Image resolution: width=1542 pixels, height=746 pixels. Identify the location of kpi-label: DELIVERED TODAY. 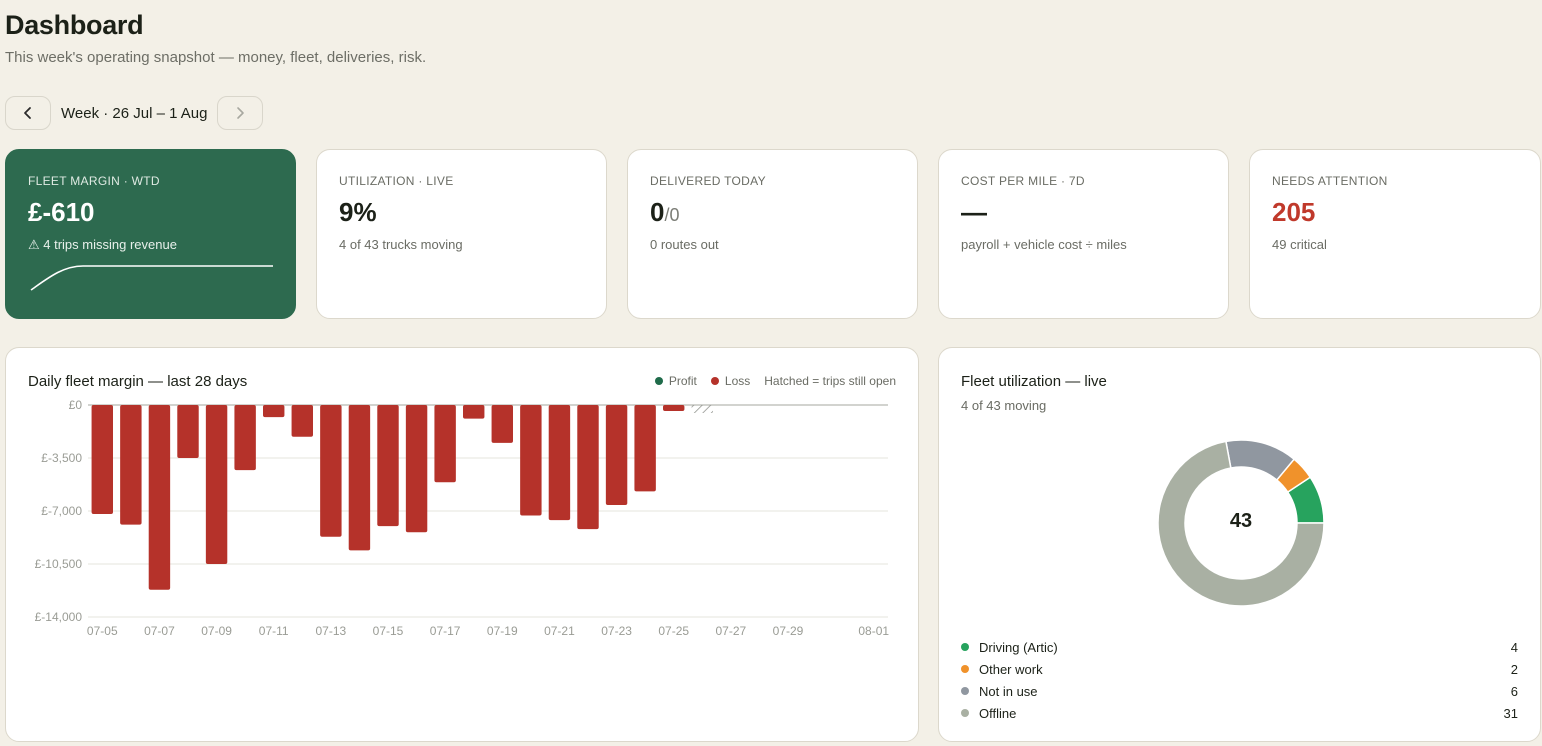
(708, 181).